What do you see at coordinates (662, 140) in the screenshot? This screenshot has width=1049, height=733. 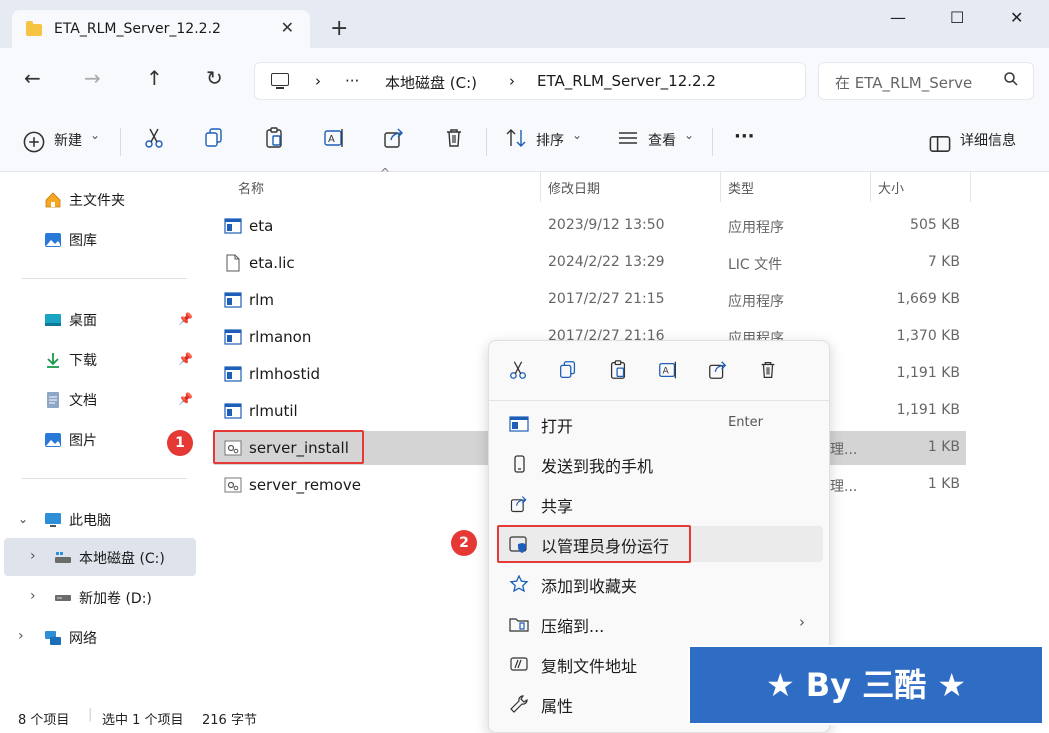 I see `view-button: 查看` at bounding box center [662, 140].